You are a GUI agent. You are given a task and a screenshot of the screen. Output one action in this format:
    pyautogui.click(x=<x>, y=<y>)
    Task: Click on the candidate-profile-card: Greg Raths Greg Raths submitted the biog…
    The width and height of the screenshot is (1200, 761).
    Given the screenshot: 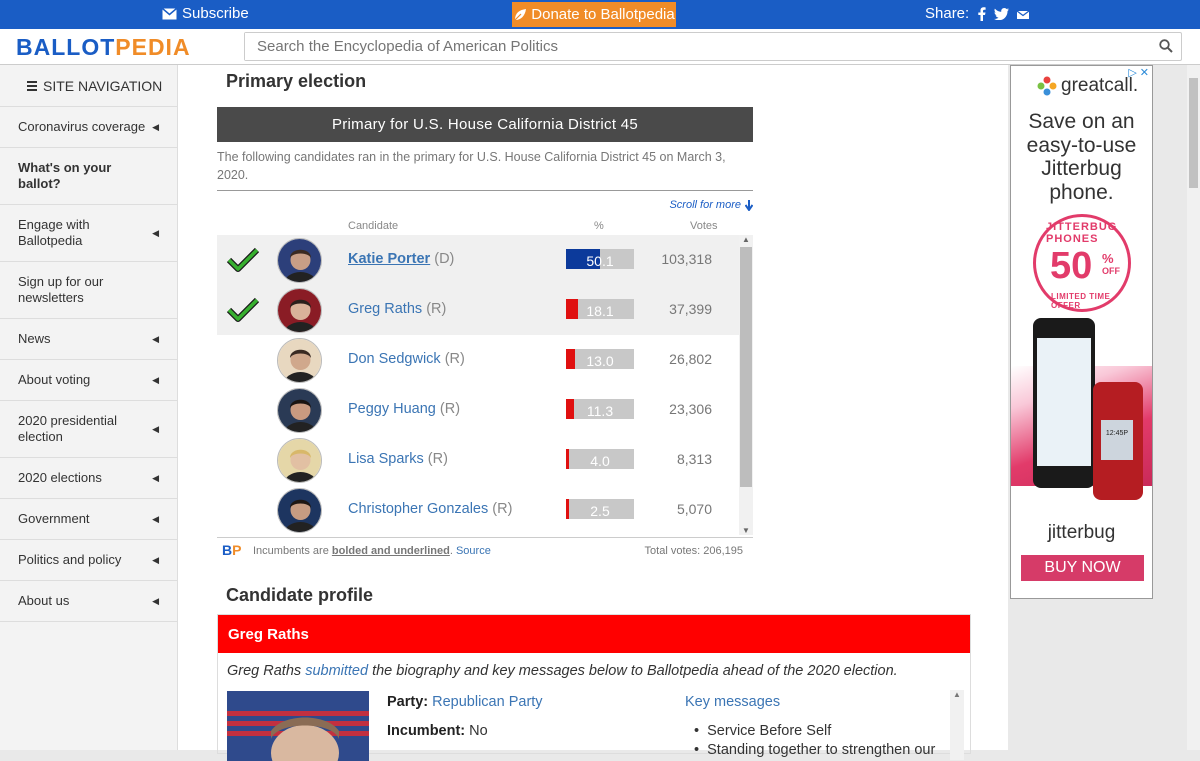 What is the action you would take?
    pyautogui.click(x=594, y=687)
    